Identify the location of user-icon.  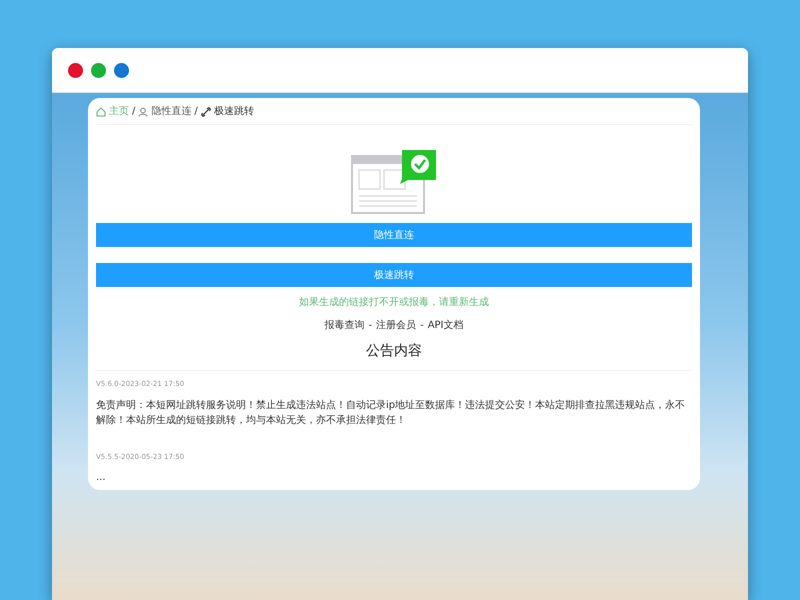
(143, 111).